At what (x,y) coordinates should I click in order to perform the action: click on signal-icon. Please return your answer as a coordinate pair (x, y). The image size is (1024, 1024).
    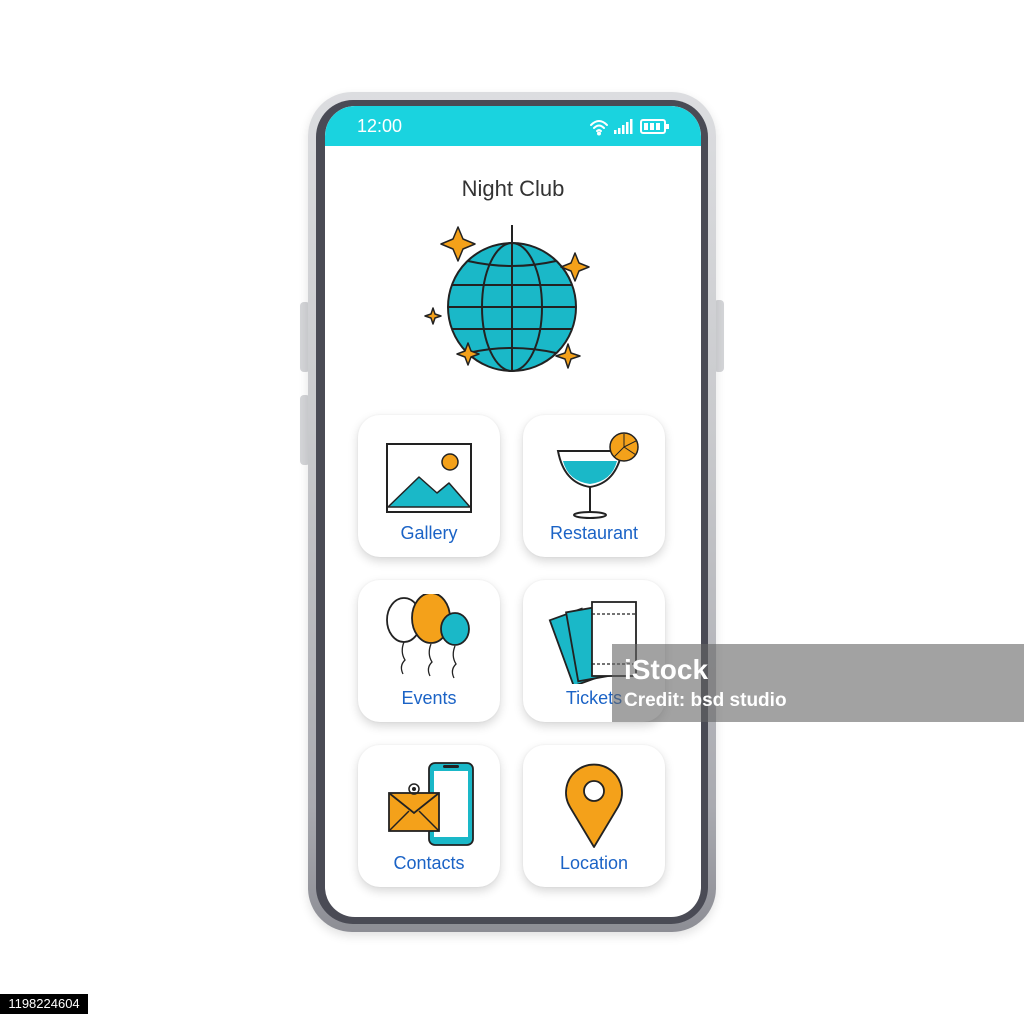
    Looking at the image, I should click on (623, 126).